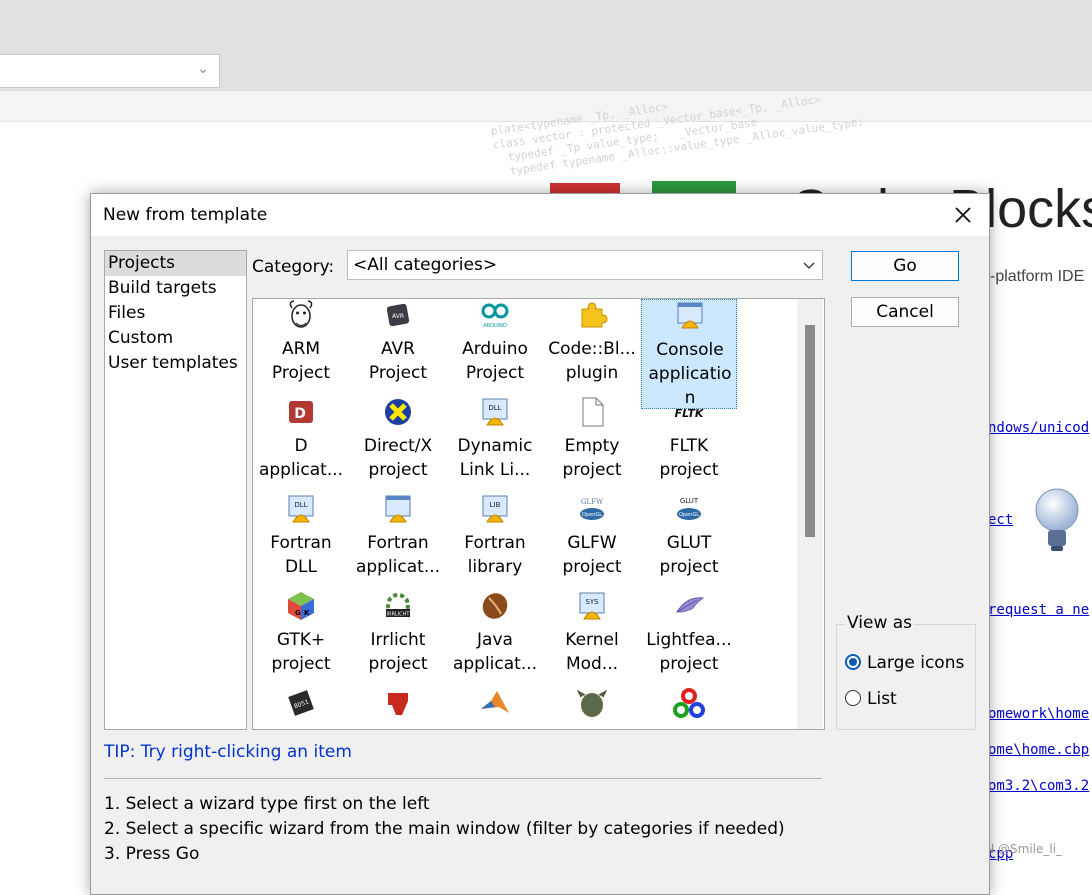  What do you see at coordinates (689, 703) in the screenshot?
I see `opencv-icon` at bounding box center [689, 703].